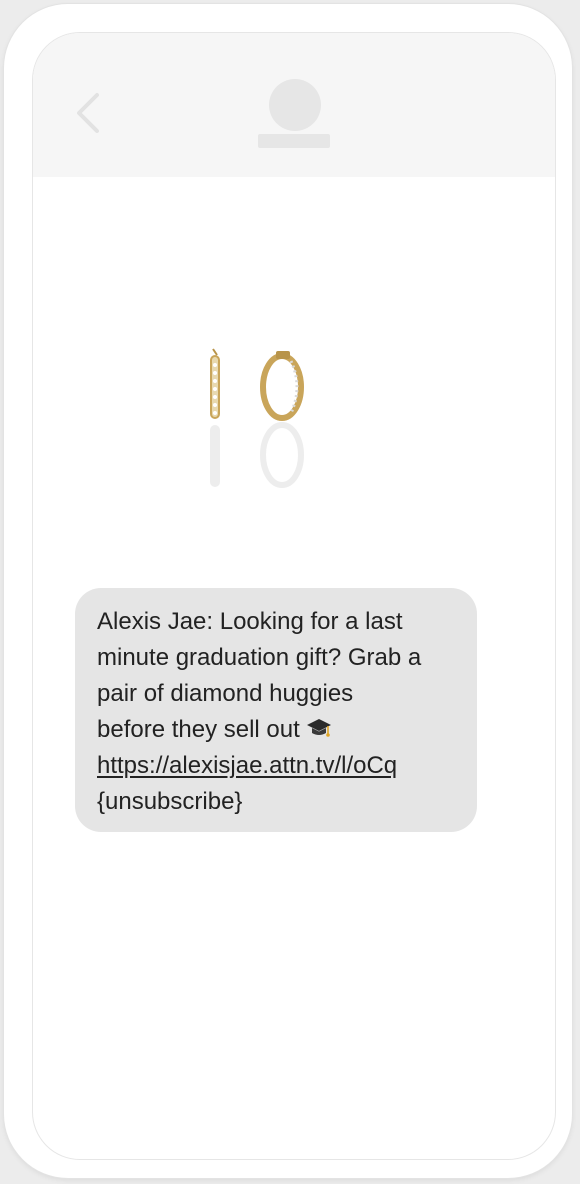  I want to click on message-line: pair of diamond huggies, so click(225, 693).